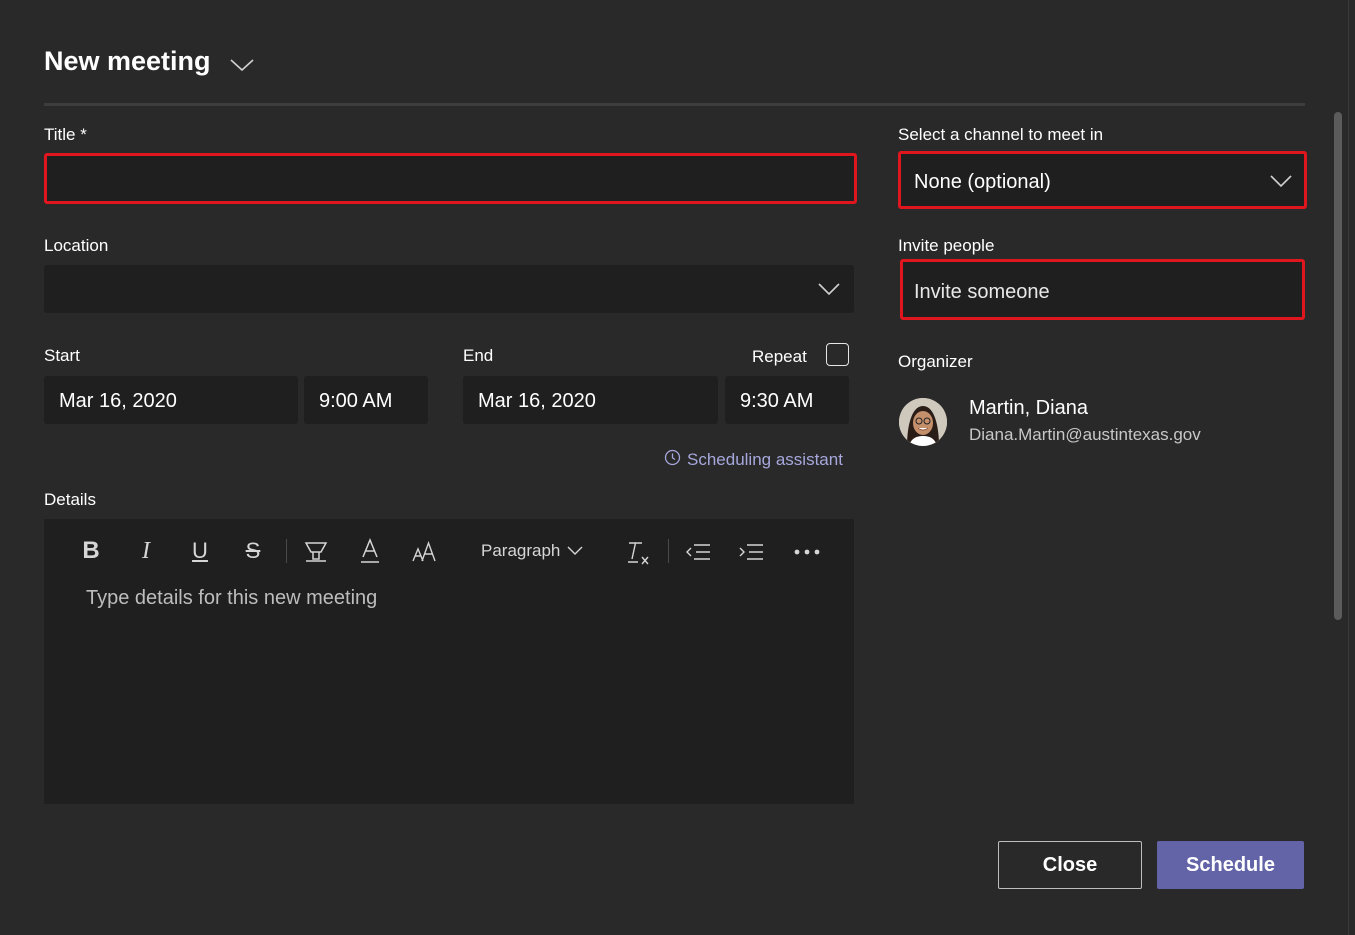 The height and width of the screenshot is (935, 1355). Describe the element at coordinates (779, 356) in the screenshot. I see `repeat-label: Repeat` at that location.